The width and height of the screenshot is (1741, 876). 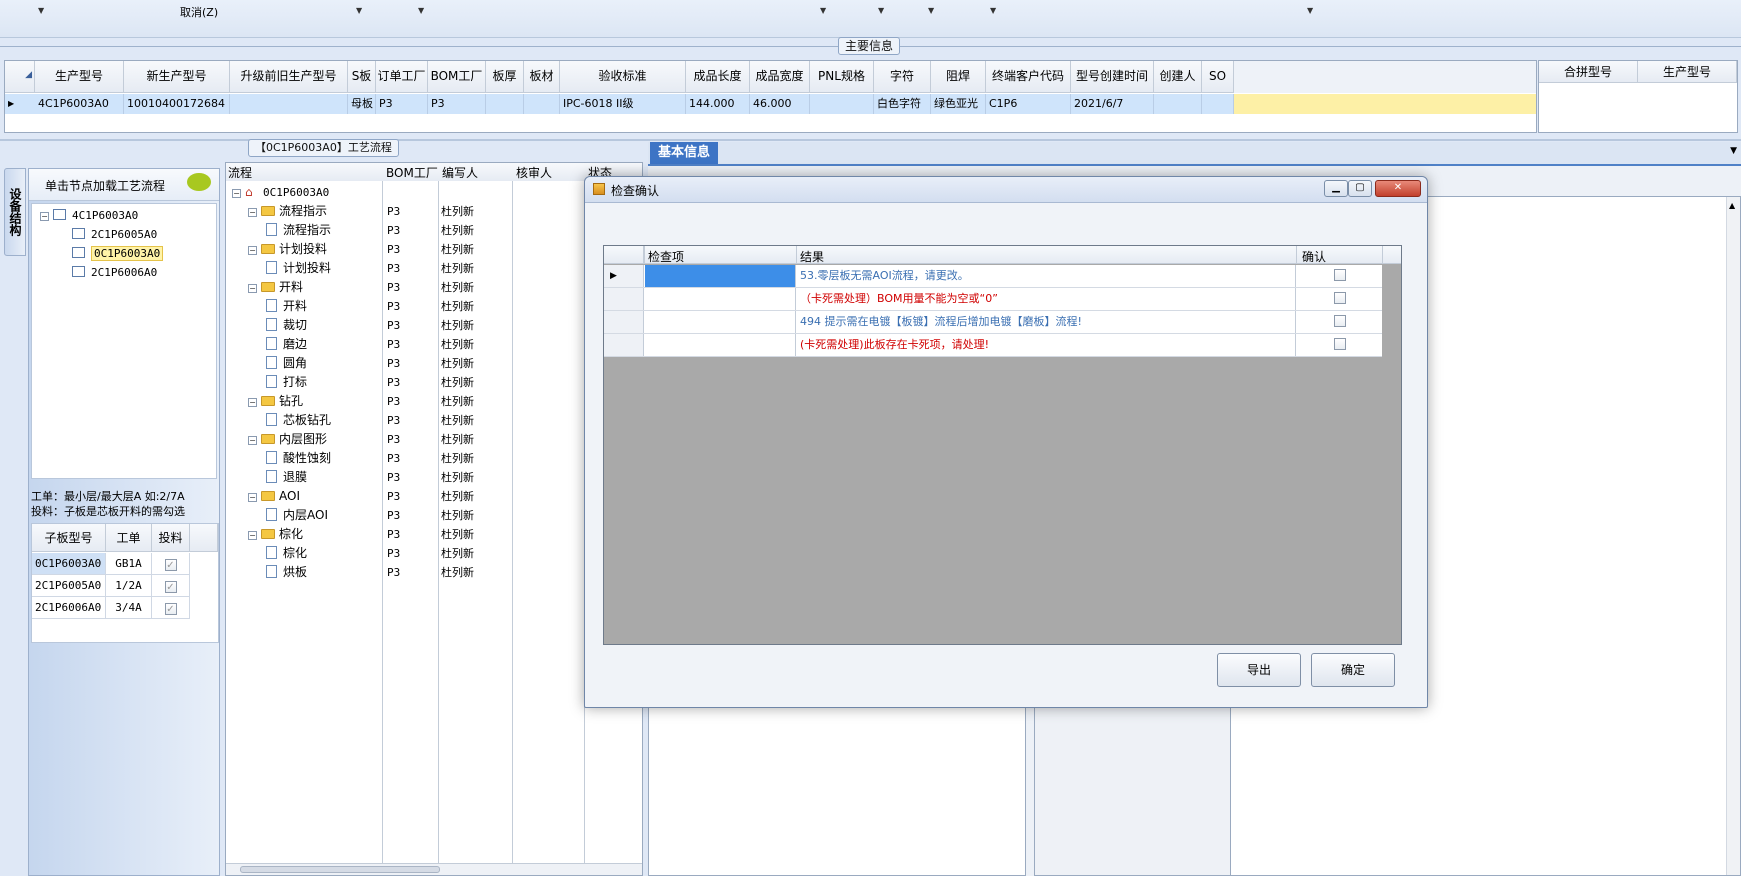 What do you see at coordinates (114, 273) in the screenshot?
I see `tree-node: 2C1P6006A0` at bounding box center [114, 273].